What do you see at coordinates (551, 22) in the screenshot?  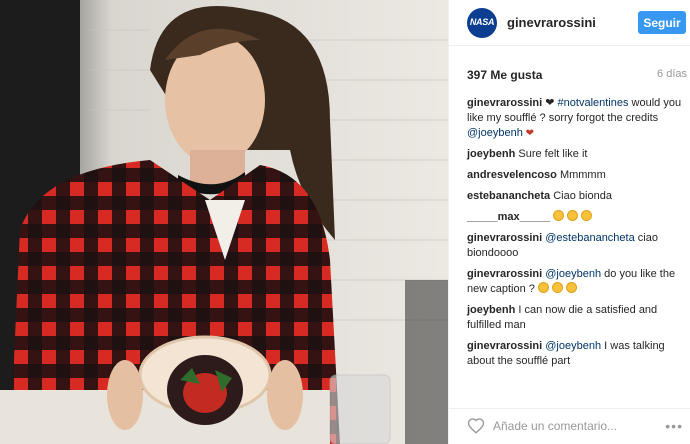 I see `post-username: ginevrarossini` at bounding box center [551, 22].